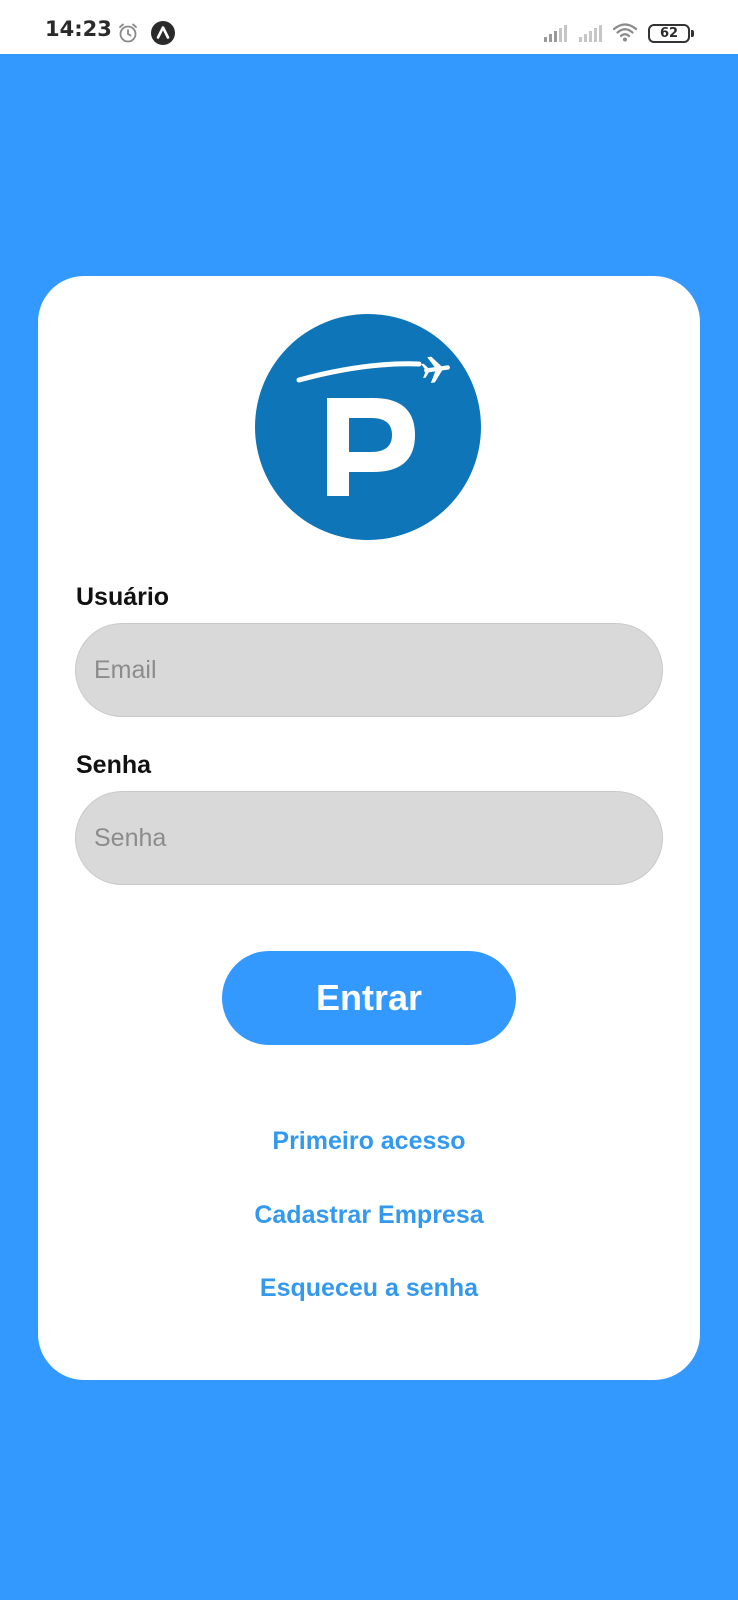 This screenshot has width=738, height=1600. I want to click on password-input, so click(369, 838).